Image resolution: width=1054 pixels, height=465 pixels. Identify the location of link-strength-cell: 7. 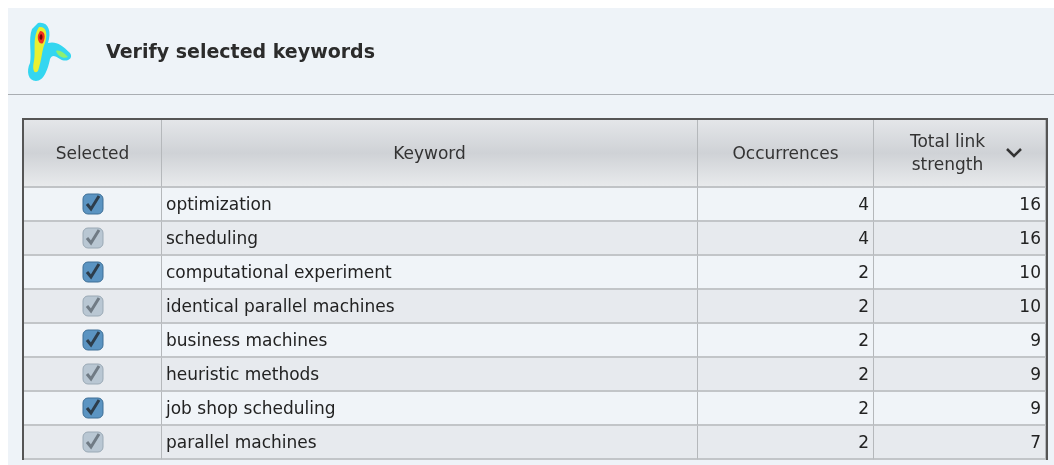
(960, 443).